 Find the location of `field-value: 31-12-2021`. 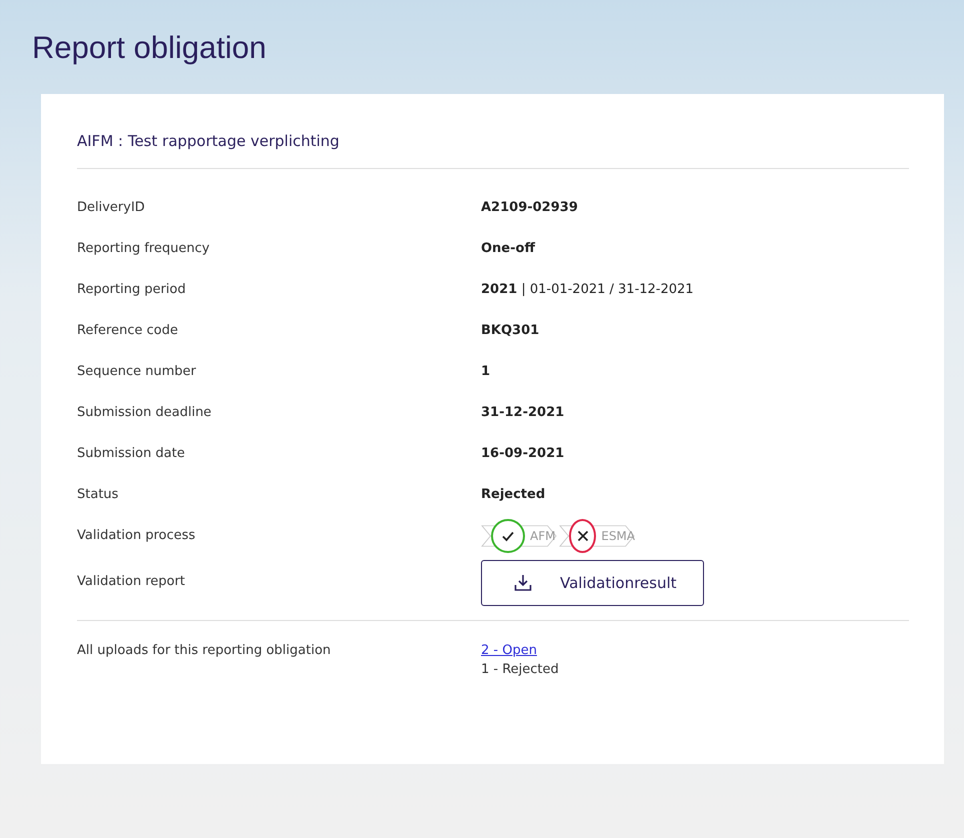

field-value: 31-12-2021 is located at coordinates (522, 412).